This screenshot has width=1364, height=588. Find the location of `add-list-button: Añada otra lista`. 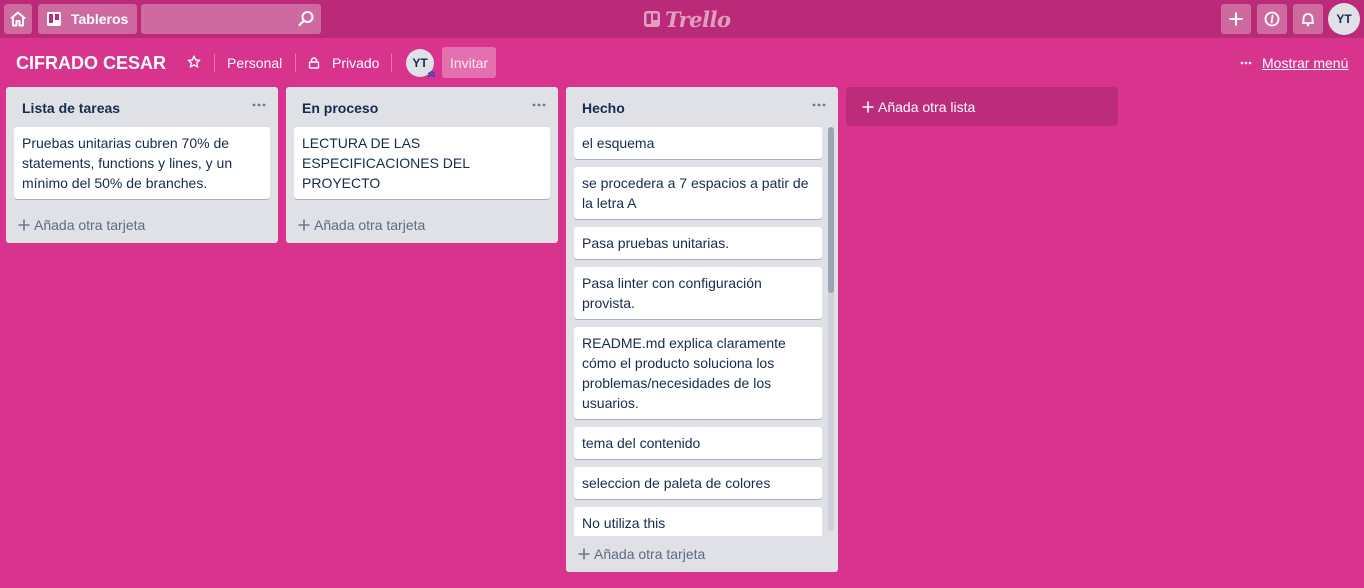

add-list-button: Añada otra lista is located at coordinates (982, 106).